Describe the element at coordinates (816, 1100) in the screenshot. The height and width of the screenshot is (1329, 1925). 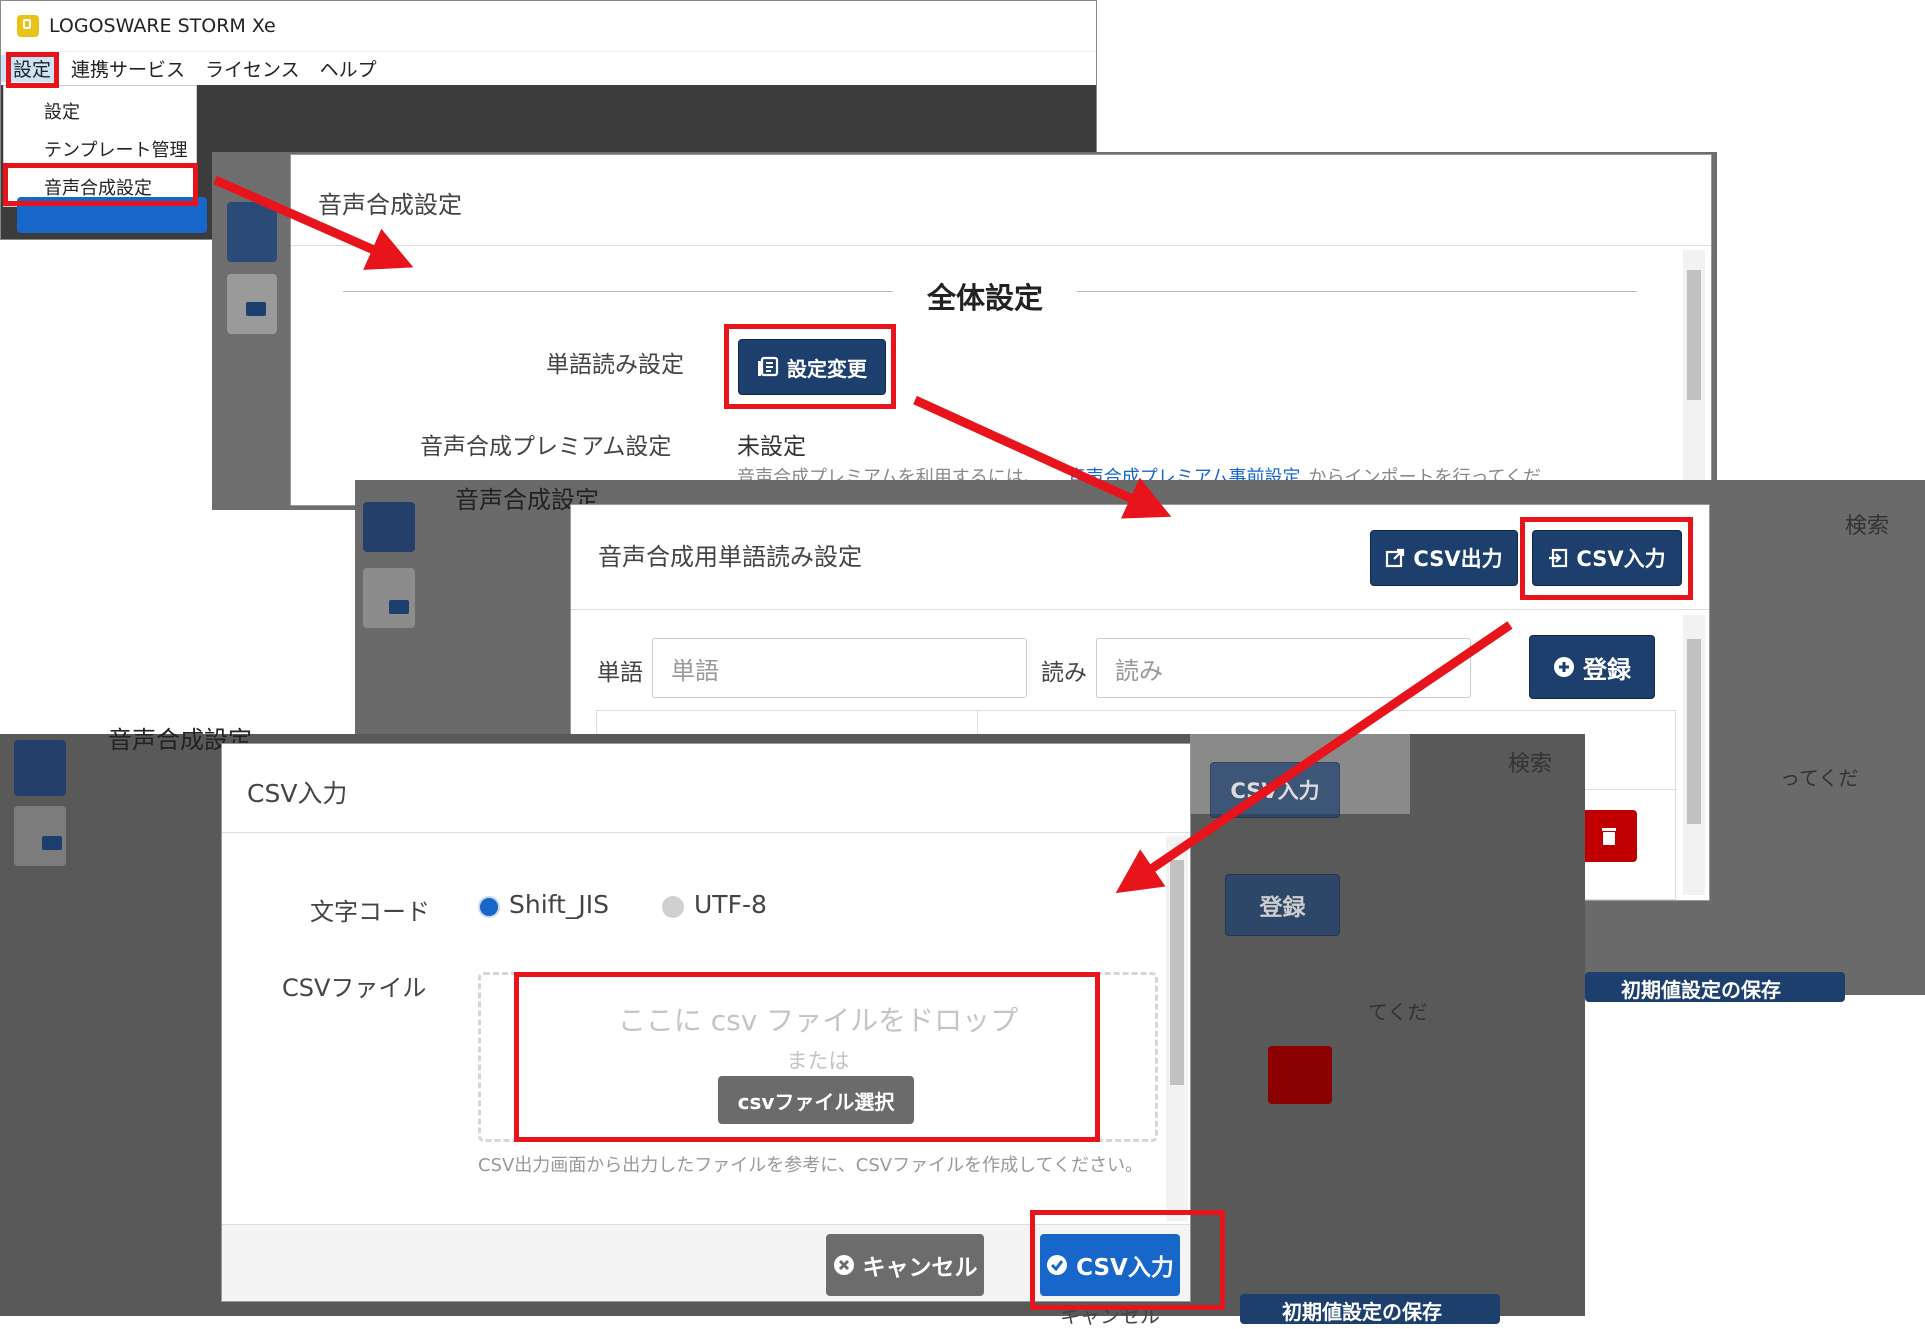
I see `select-file-button: csvファイル選択` at that location.